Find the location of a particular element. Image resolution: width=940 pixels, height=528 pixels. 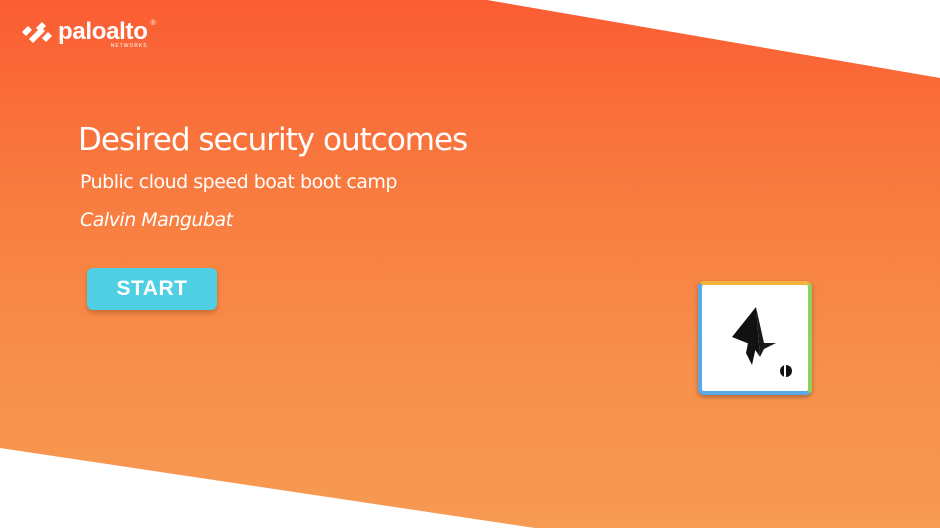

paloalto-logo: paloalto ® NETWORKS is located at coordinates (88, 33).